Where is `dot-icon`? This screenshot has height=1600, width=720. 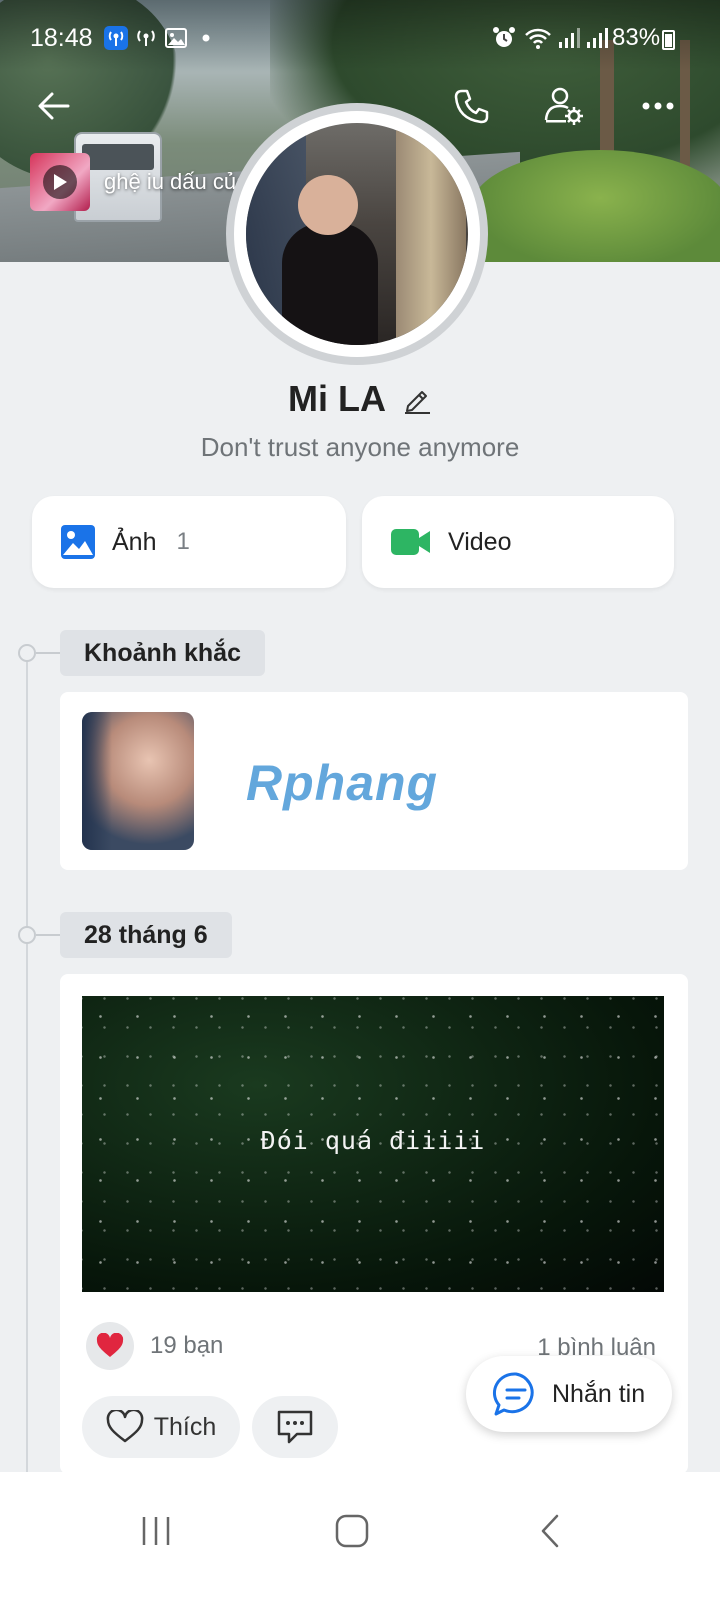 dot-icon is located at coordinates (206, 38).